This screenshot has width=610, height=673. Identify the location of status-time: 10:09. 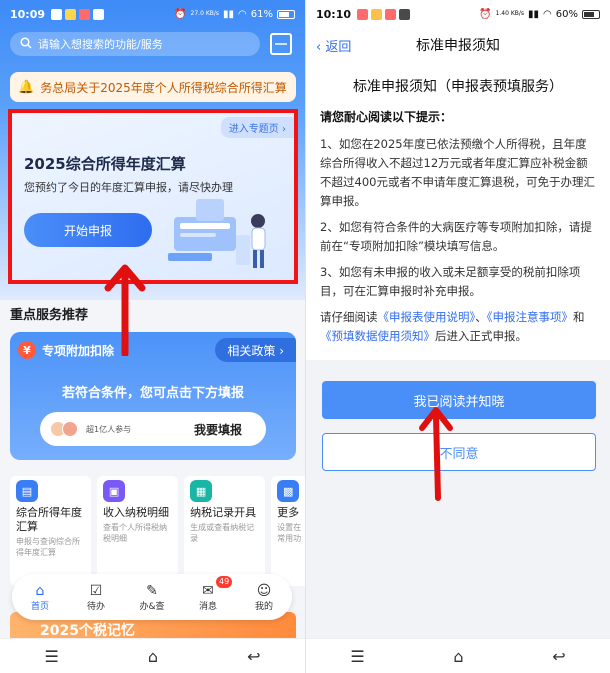
(28, 14).